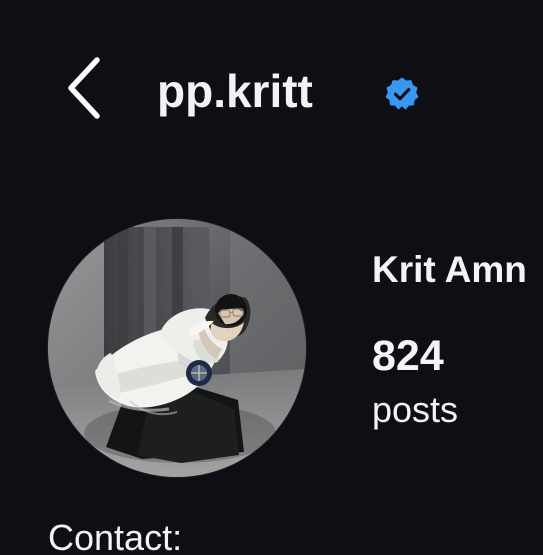  Describe the element at coordinates (415, 409) in the screenshot. I see `posts-label: posts` at that location.